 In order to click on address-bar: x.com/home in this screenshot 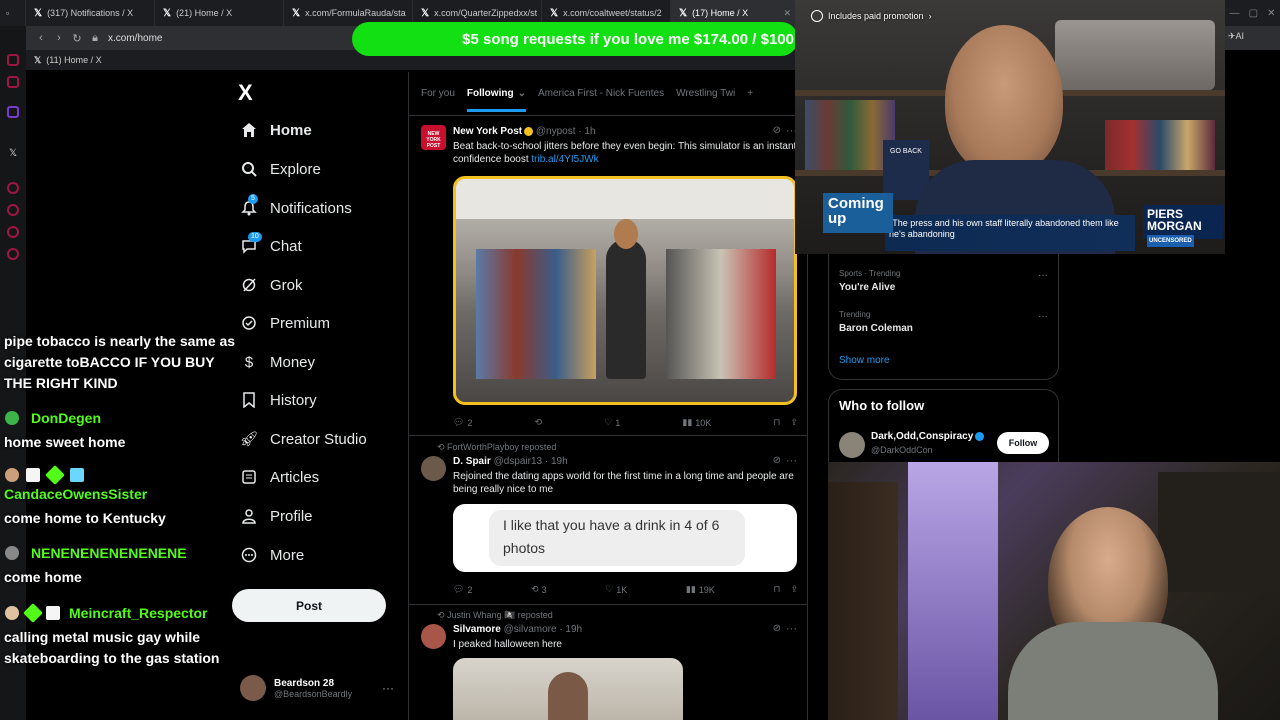, I will do `click(135, 38)`.